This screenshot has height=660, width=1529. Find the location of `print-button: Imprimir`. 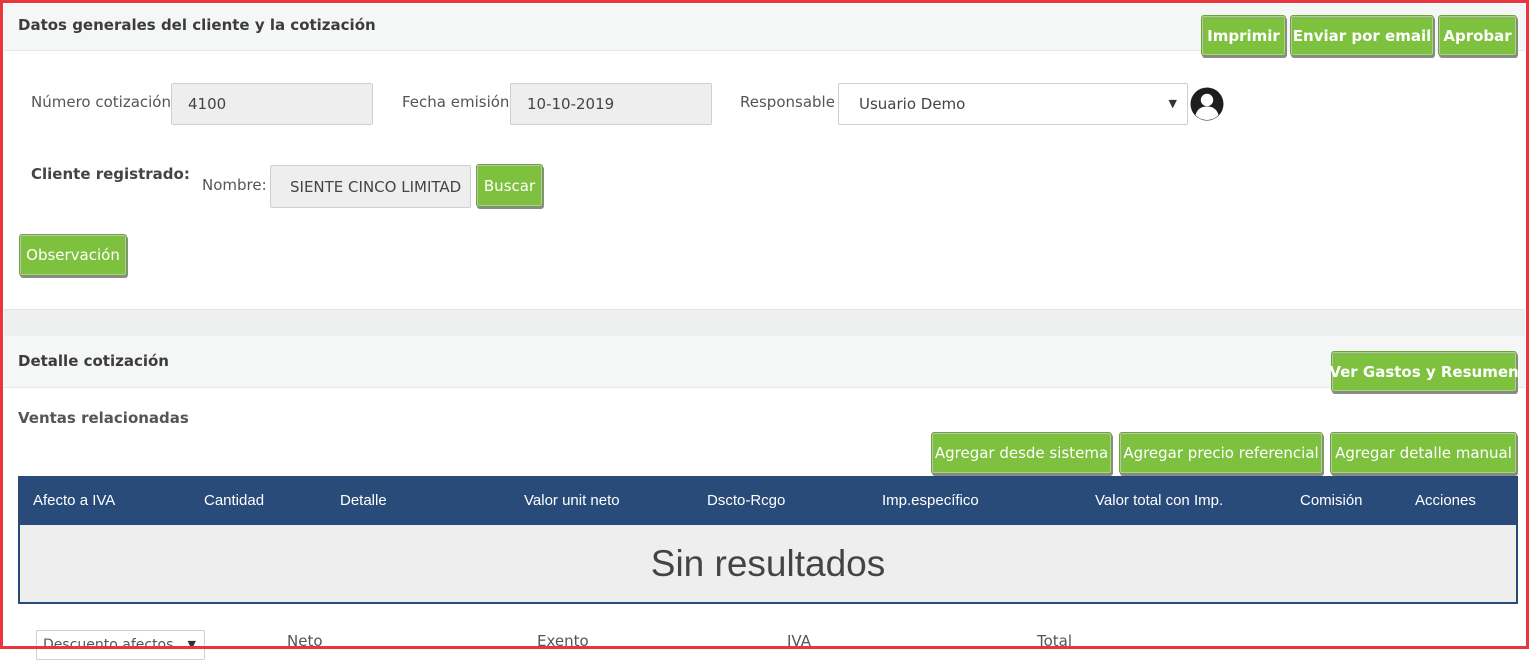

print-button: Imprimir is located at coordinates (1243, 35).